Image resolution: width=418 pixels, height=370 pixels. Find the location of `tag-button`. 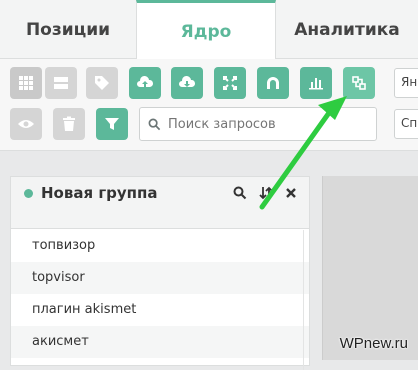

tag-button is located at coordinates (102, 83).